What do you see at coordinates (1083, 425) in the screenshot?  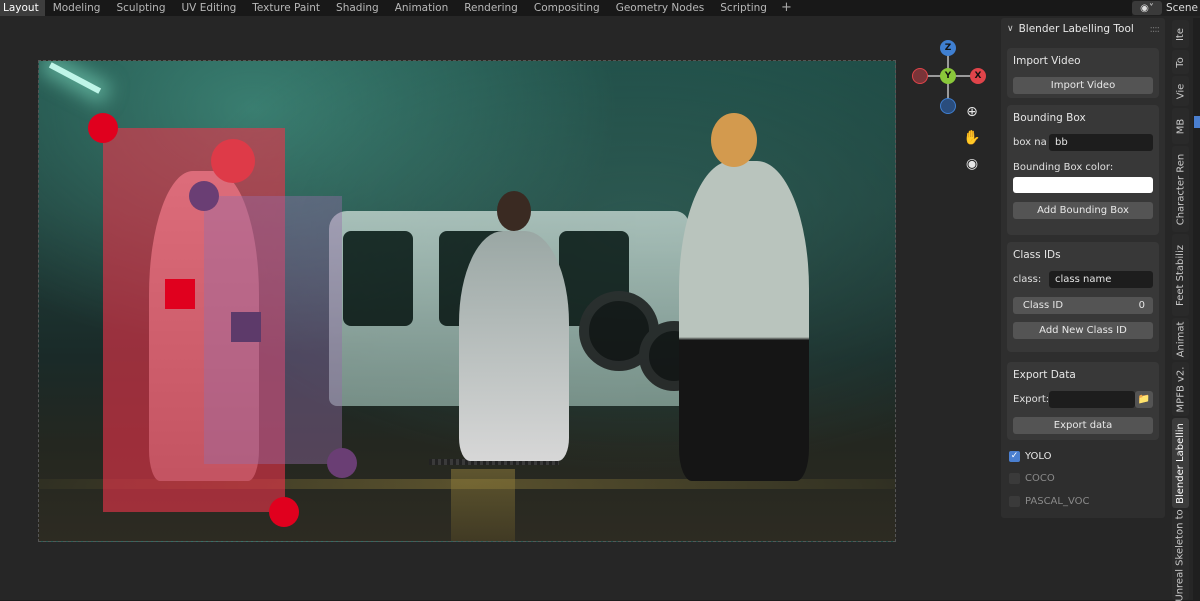 I see `export-data-button: Export data` at bounding box center [1083, 425].